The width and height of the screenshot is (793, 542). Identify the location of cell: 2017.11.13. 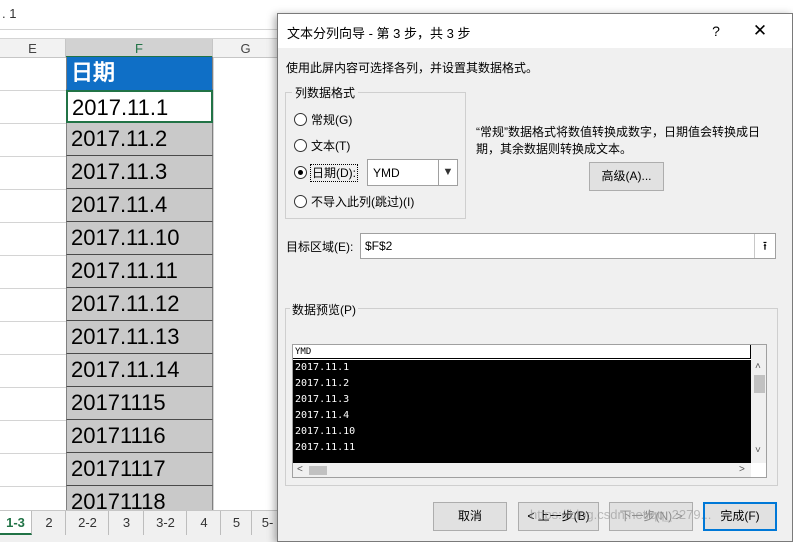
(139, 337).